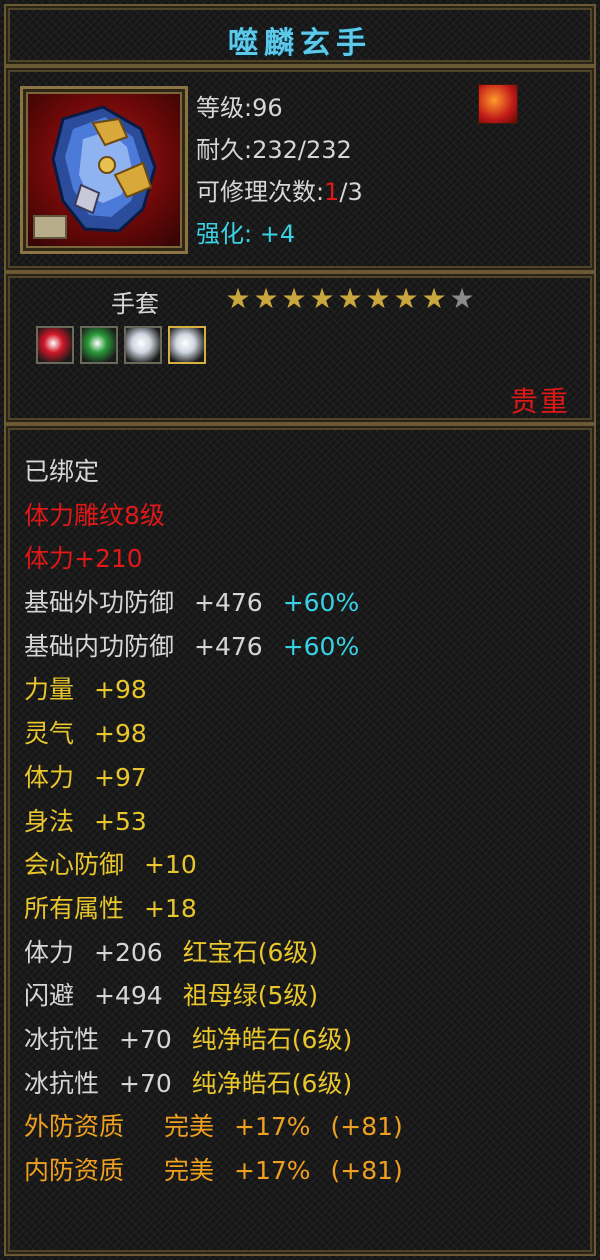  I want to click on agility-stat: 身法 +53, so click(213, 822).